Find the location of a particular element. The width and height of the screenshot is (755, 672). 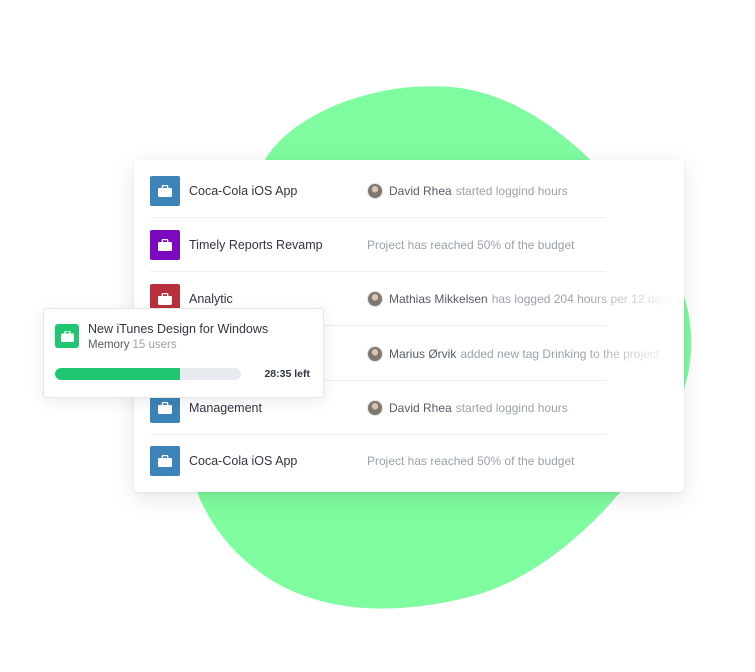

popup-user-count: 15 users is located at coordinates (154, 345).